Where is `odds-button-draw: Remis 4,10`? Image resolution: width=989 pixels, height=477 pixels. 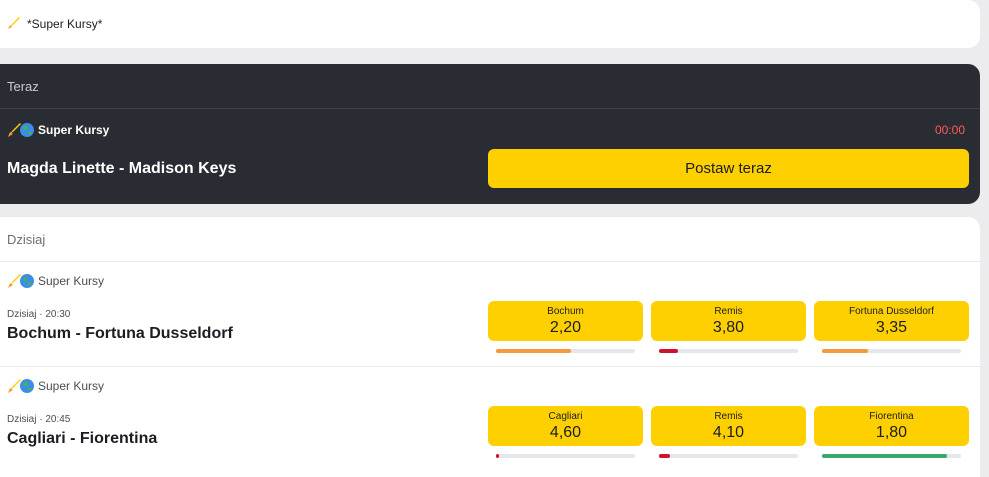
odds-button-draw: Remis 4,10 is located at coordinates (728, 426).